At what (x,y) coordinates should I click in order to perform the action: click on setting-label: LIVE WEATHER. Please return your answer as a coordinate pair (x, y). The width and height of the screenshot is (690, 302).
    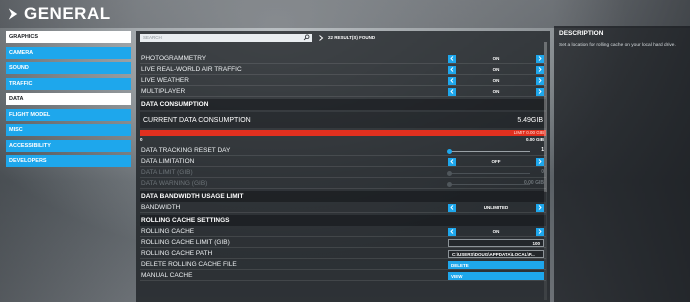
    Looking at the image, I should click on (165, 80).